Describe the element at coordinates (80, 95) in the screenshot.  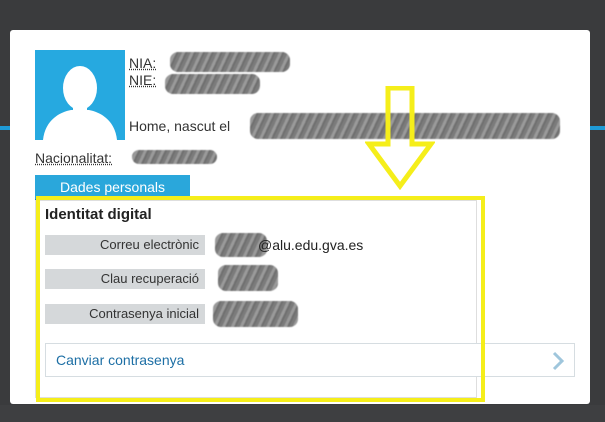
I see `user-silhouette-icon` at that location.